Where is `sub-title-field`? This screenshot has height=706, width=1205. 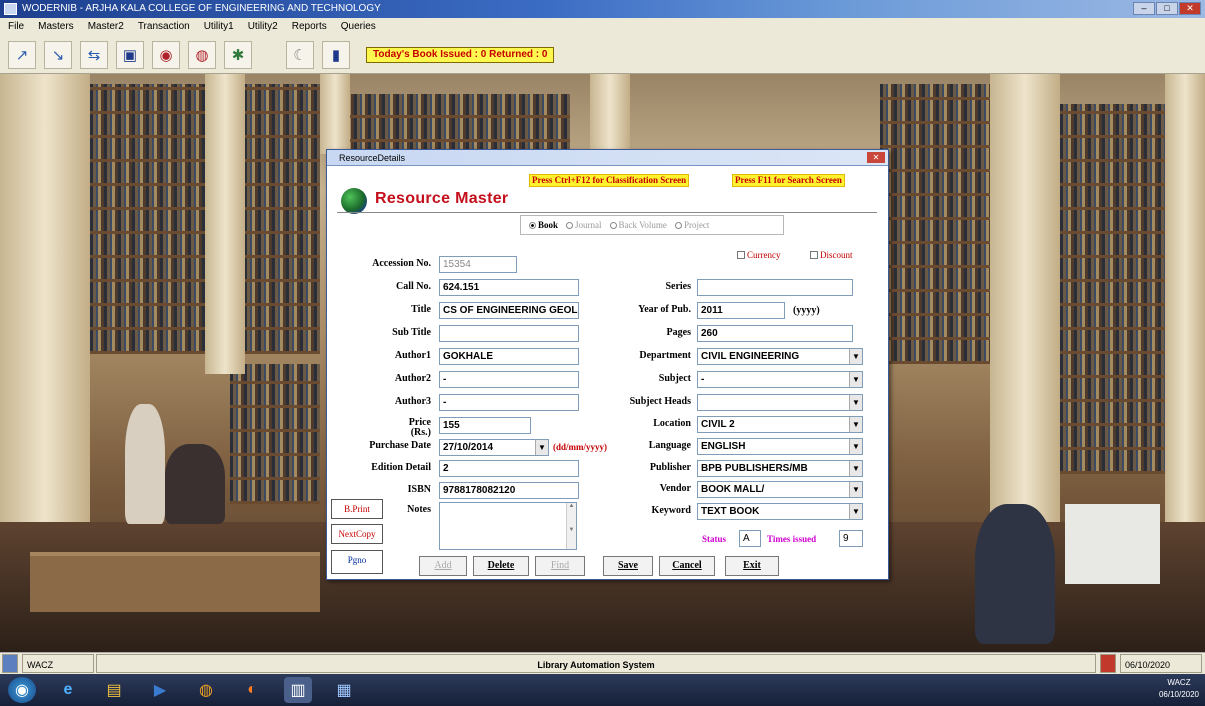
sub-title-field is located at coordinates (509, 333).